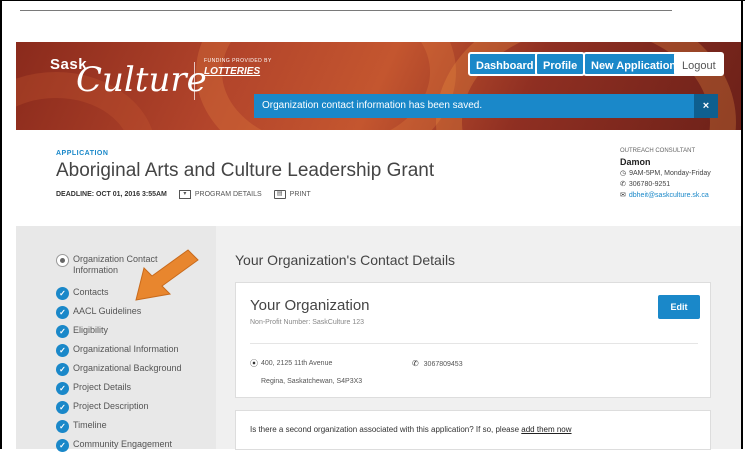  I want to click on print-label: PRINT, so click(300, 194).